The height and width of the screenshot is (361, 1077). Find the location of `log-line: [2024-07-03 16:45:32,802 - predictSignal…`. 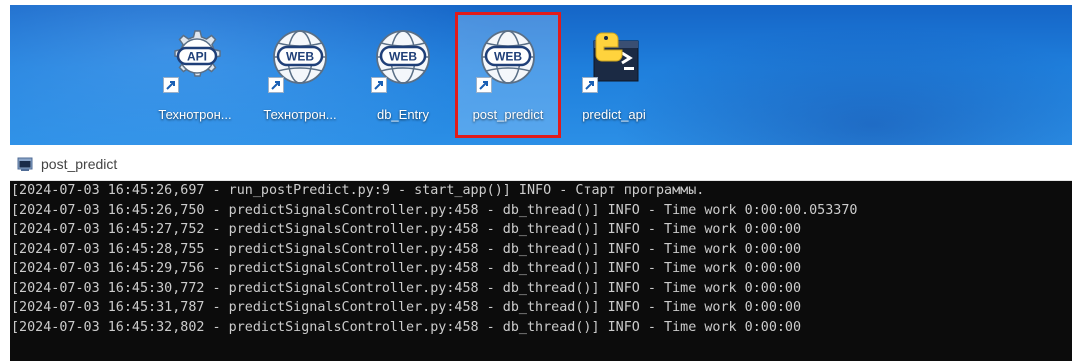

log-line: [2024-07-03 16:45:32,802 - predictSignal… is located at coordinates (406, 327).